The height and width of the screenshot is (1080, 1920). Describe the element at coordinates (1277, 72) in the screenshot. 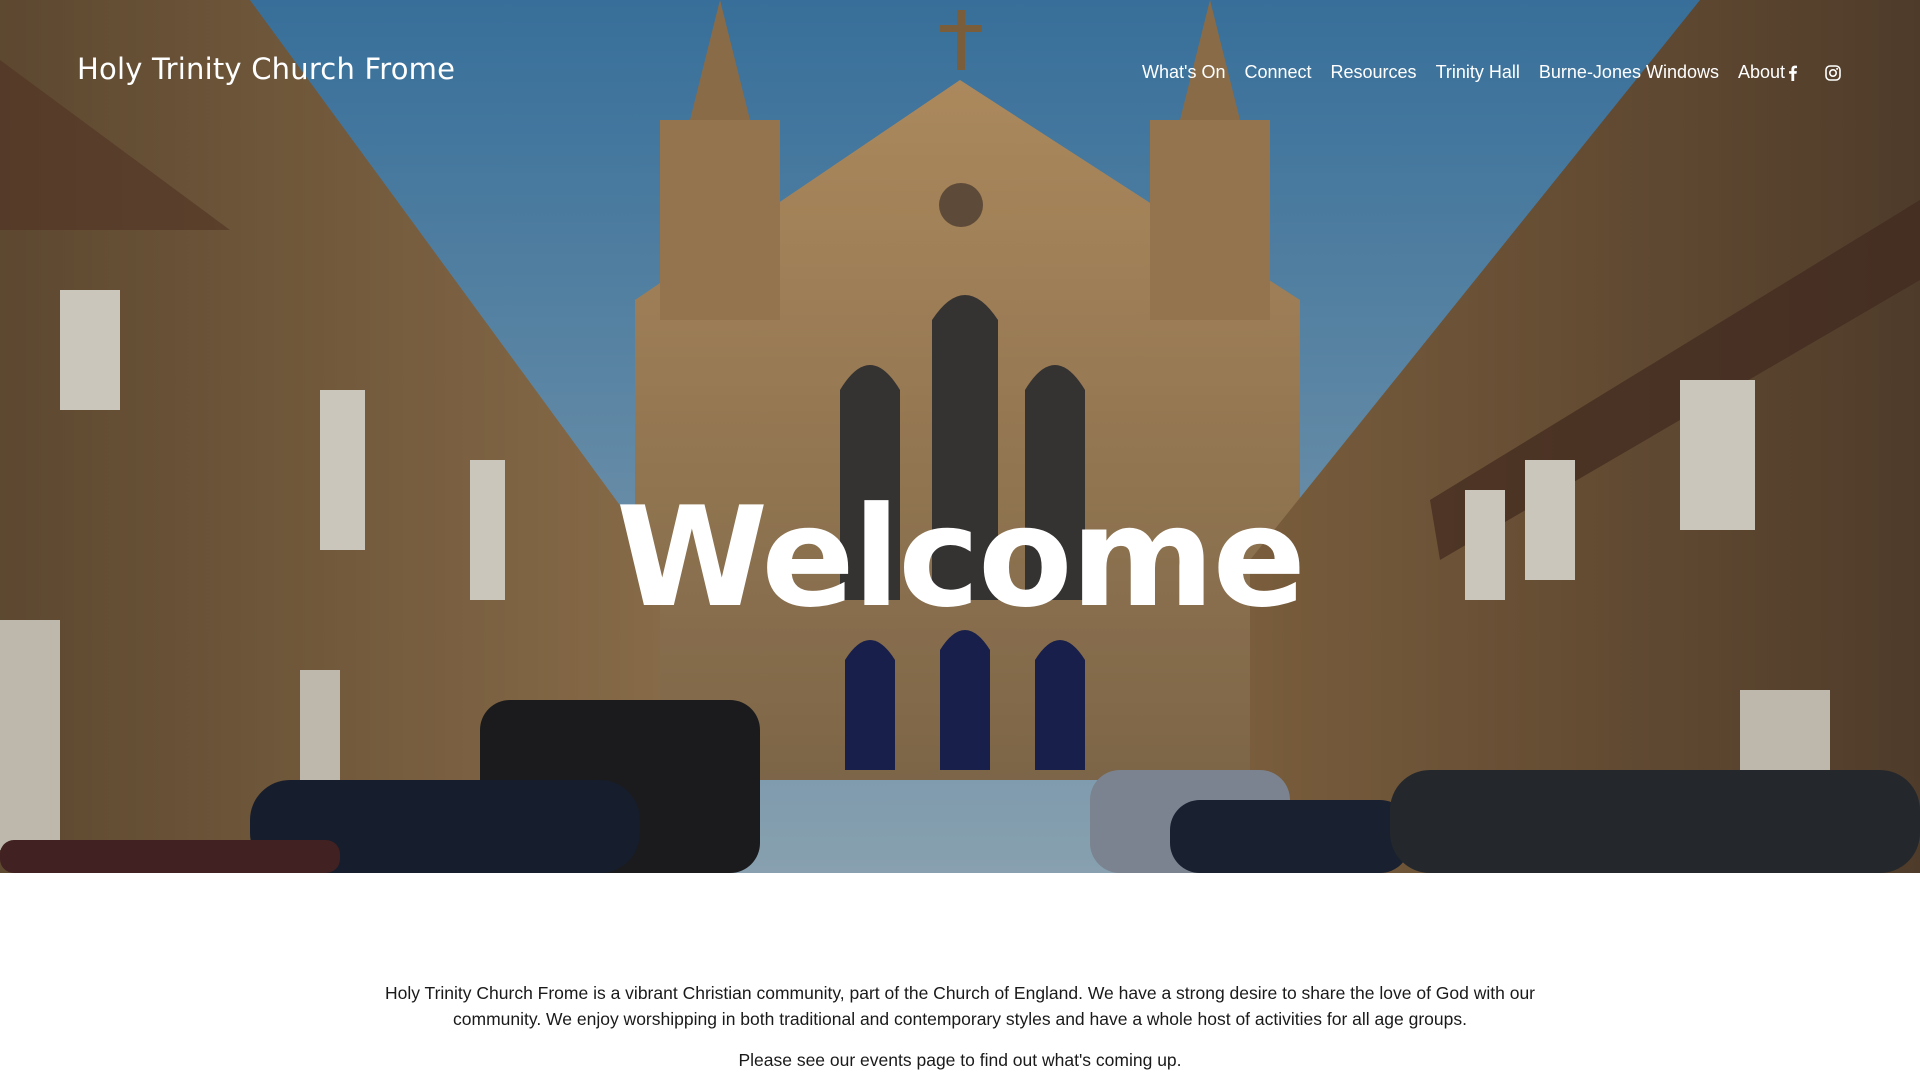

I see `nav-connect: Connect` at that location.